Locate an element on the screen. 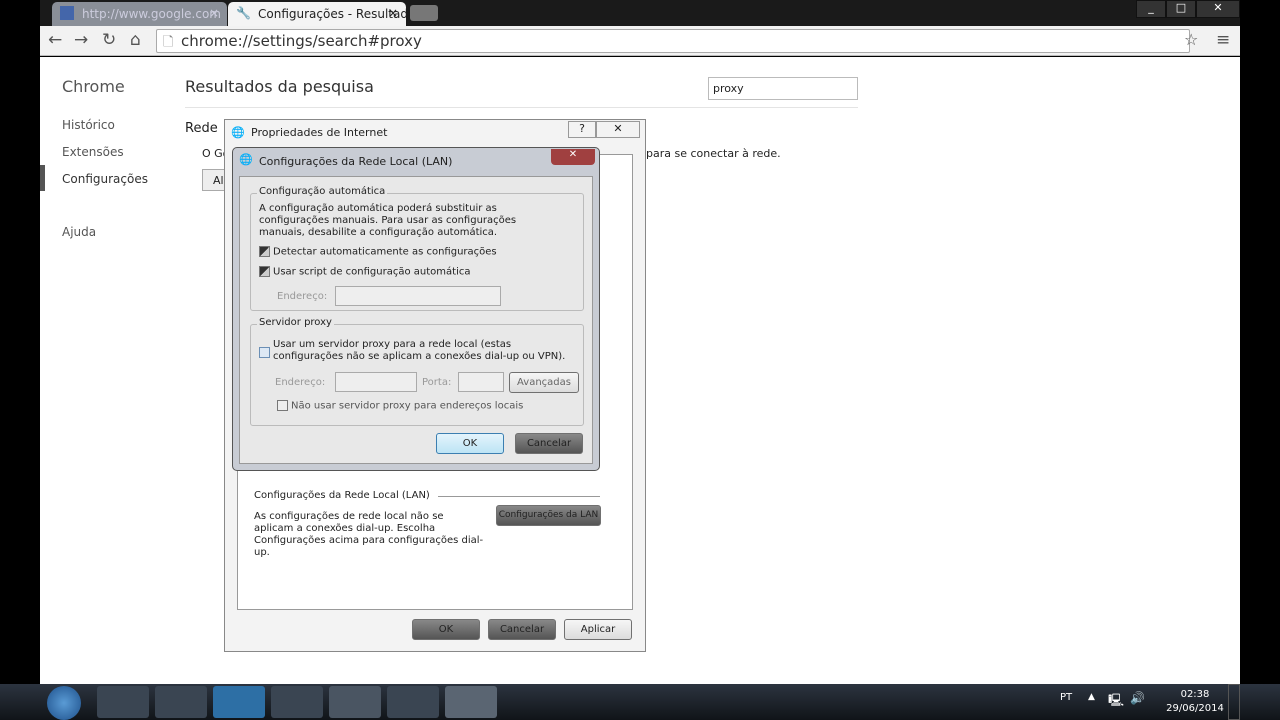 The height and width of the screenshot is (720, 1280). page-title: Resultados da pesquisa is located at coordinates (279, 86).